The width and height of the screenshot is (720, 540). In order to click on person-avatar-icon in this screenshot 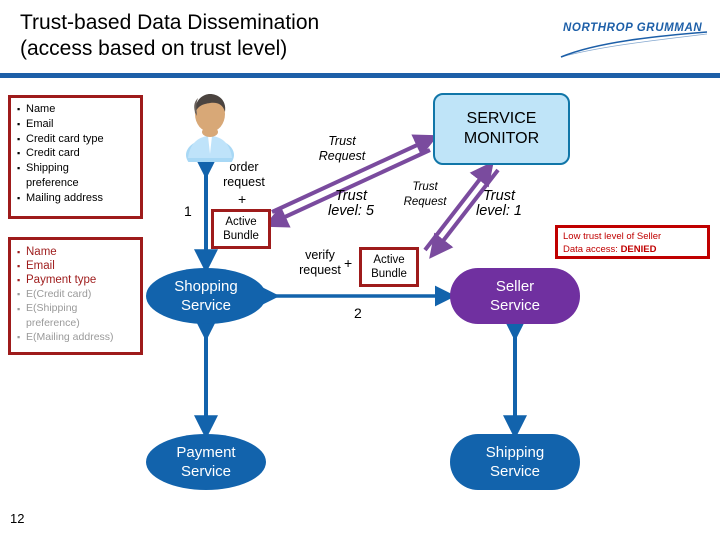, I will do `click(210, 128)`.